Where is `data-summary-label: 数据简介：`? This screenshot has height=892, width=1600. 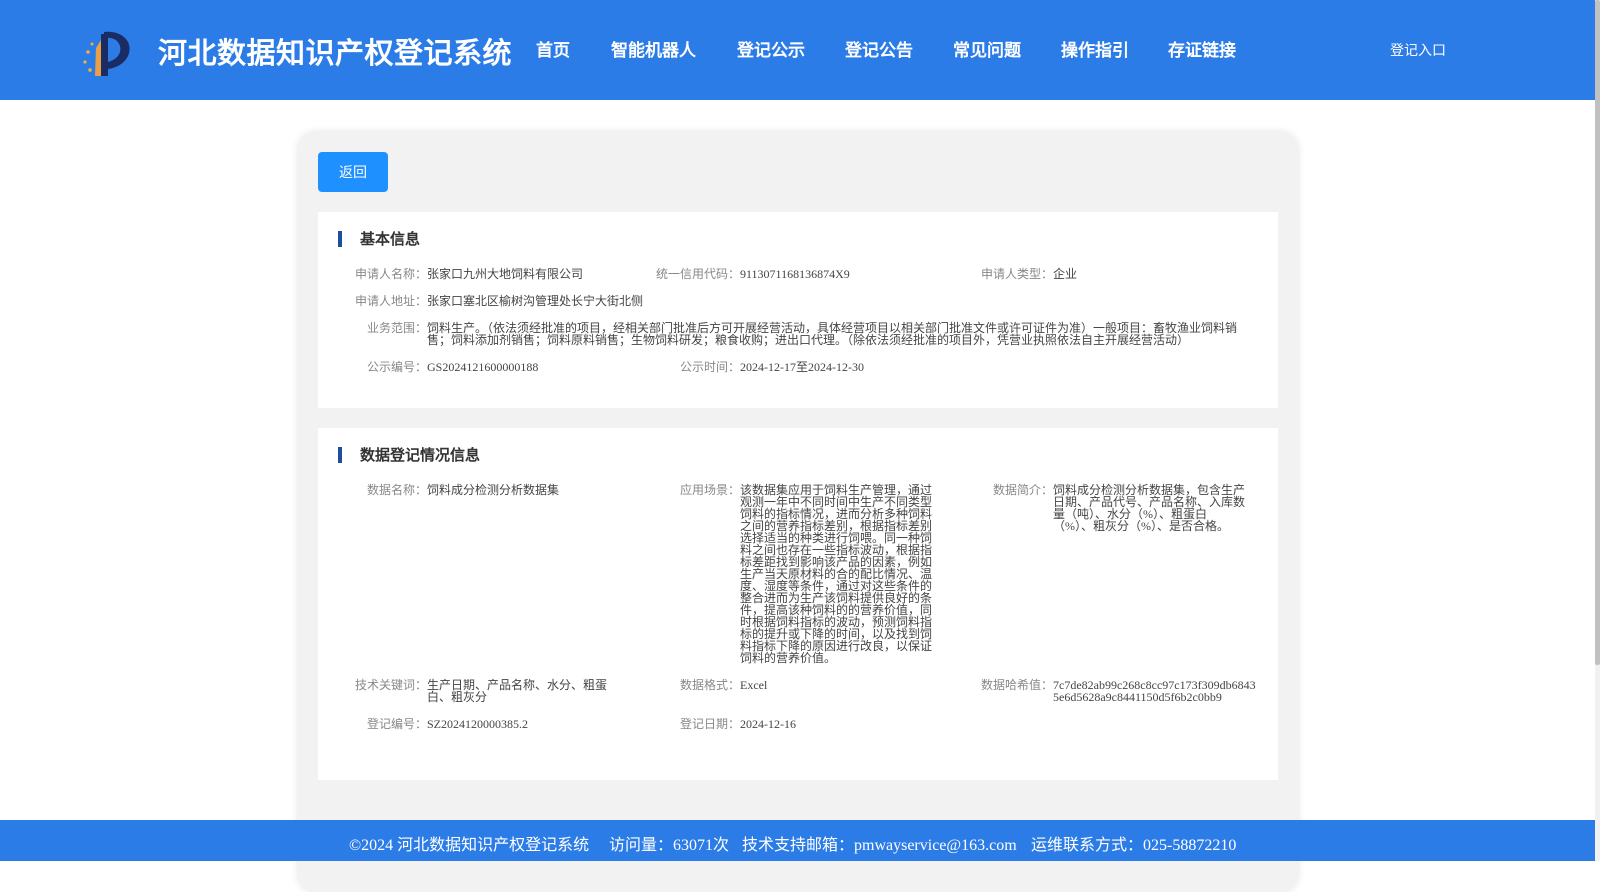
data-summary-label: 数据简介： is located at coordinates (1022, 490).